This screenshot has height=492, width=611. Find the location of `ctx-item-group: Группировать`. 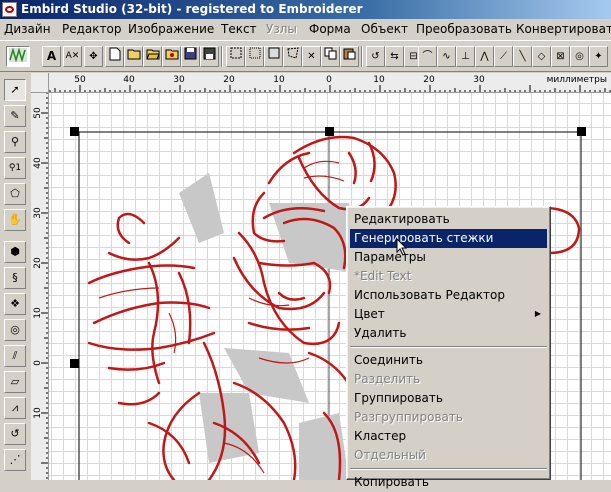

ctx-item-group: Группировать is located at coordinates (448, 398).